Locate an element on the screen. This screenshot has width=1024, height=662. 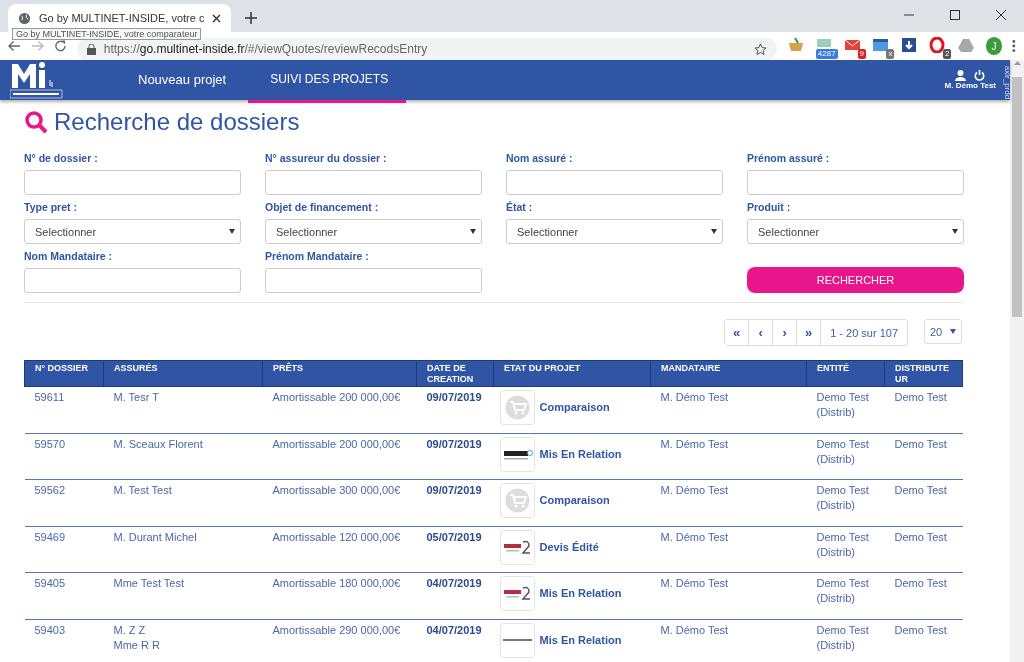
creation-date: 05/07/2019 is located at coordinates (454, 536).